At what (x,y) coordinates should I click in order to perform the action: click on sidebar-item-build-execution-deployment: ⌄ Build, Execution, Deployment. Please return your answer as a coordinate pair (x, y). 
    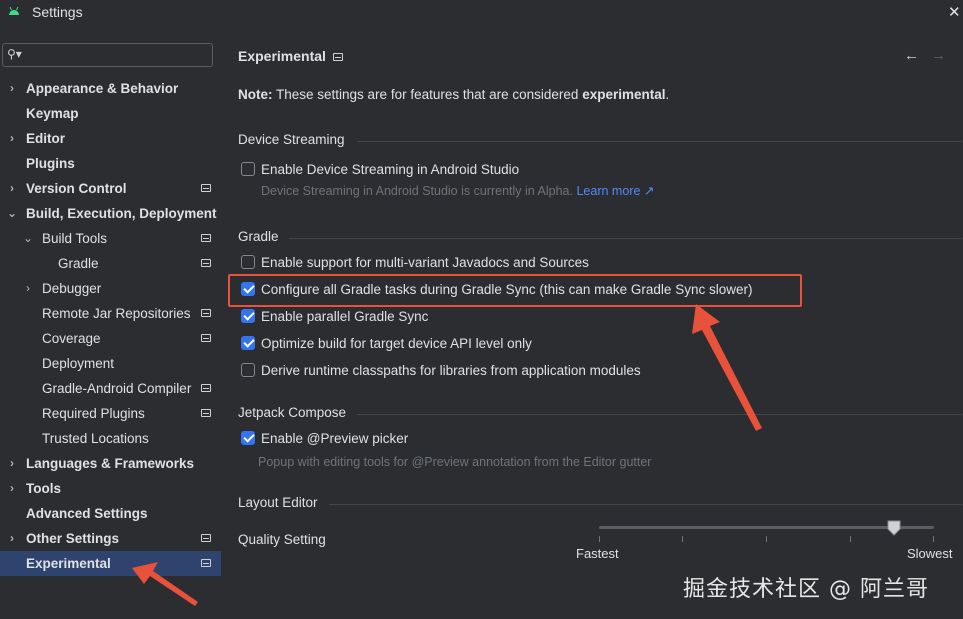
    Looking at the image, I should click on (110, 213).